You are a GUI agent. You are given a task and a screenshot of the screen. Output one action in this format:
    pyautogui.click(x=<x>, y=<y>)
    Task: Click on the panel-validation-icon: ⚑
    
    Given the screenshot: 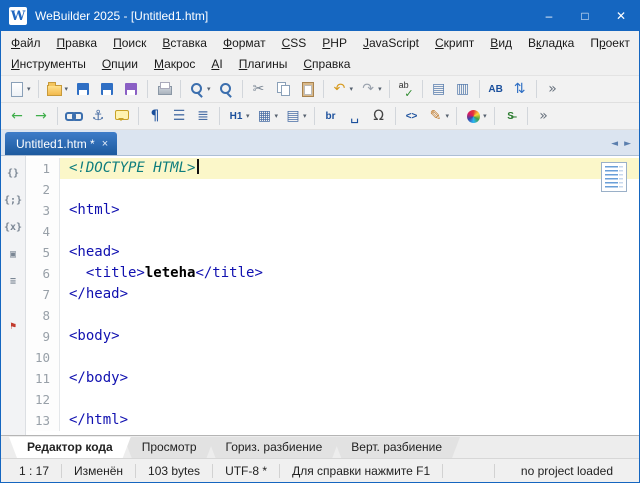 What is the action you would take?
    pyautogui.click(x=13, y=326)
    